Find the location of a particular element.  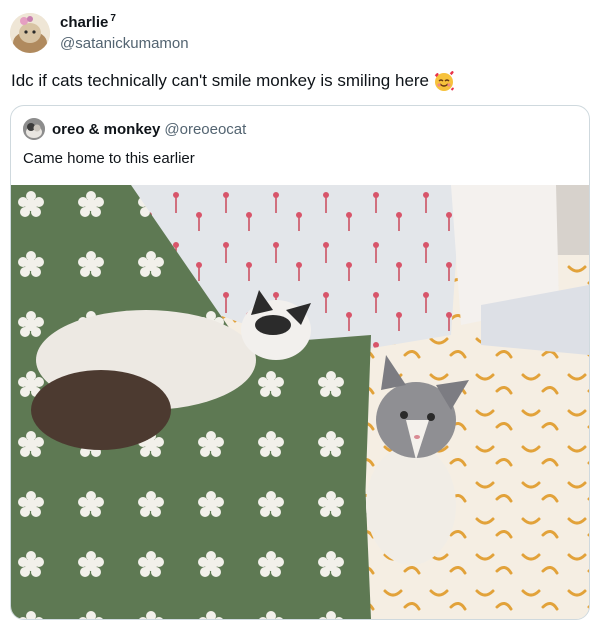

avatar-image is located at coordinates (30, 33).